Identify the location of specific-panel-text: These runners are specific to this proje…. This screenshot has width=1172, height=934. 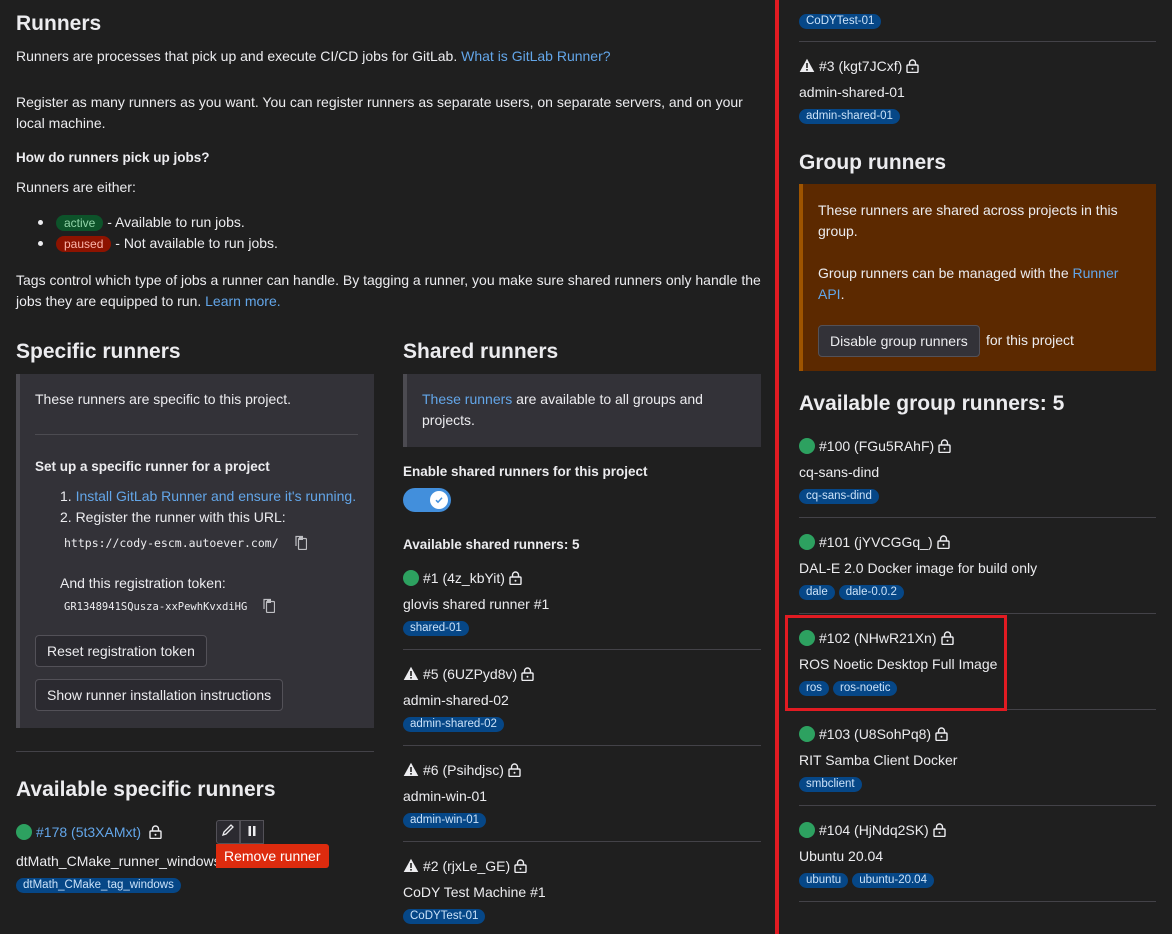
(163, 399).